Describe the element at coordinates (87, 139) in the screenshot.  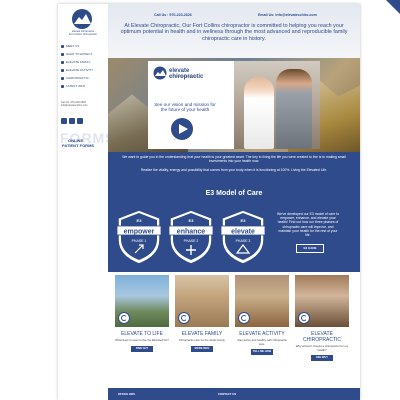
I see `online-forms-link: FORMS ONLINE PATIENT FORMS` at that location.